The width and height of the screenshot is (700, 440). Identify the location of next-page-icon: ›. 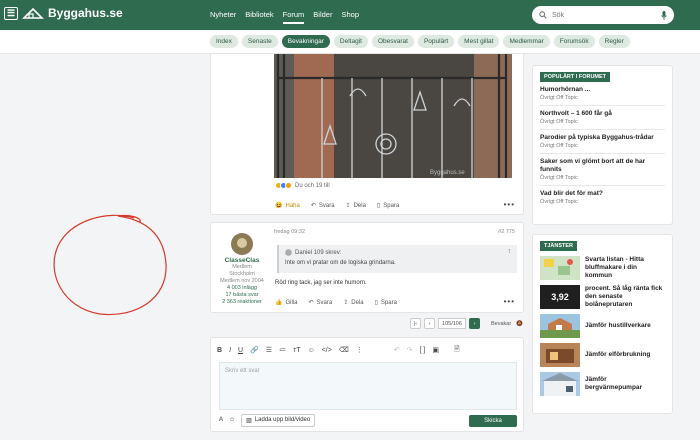
(474, 323).